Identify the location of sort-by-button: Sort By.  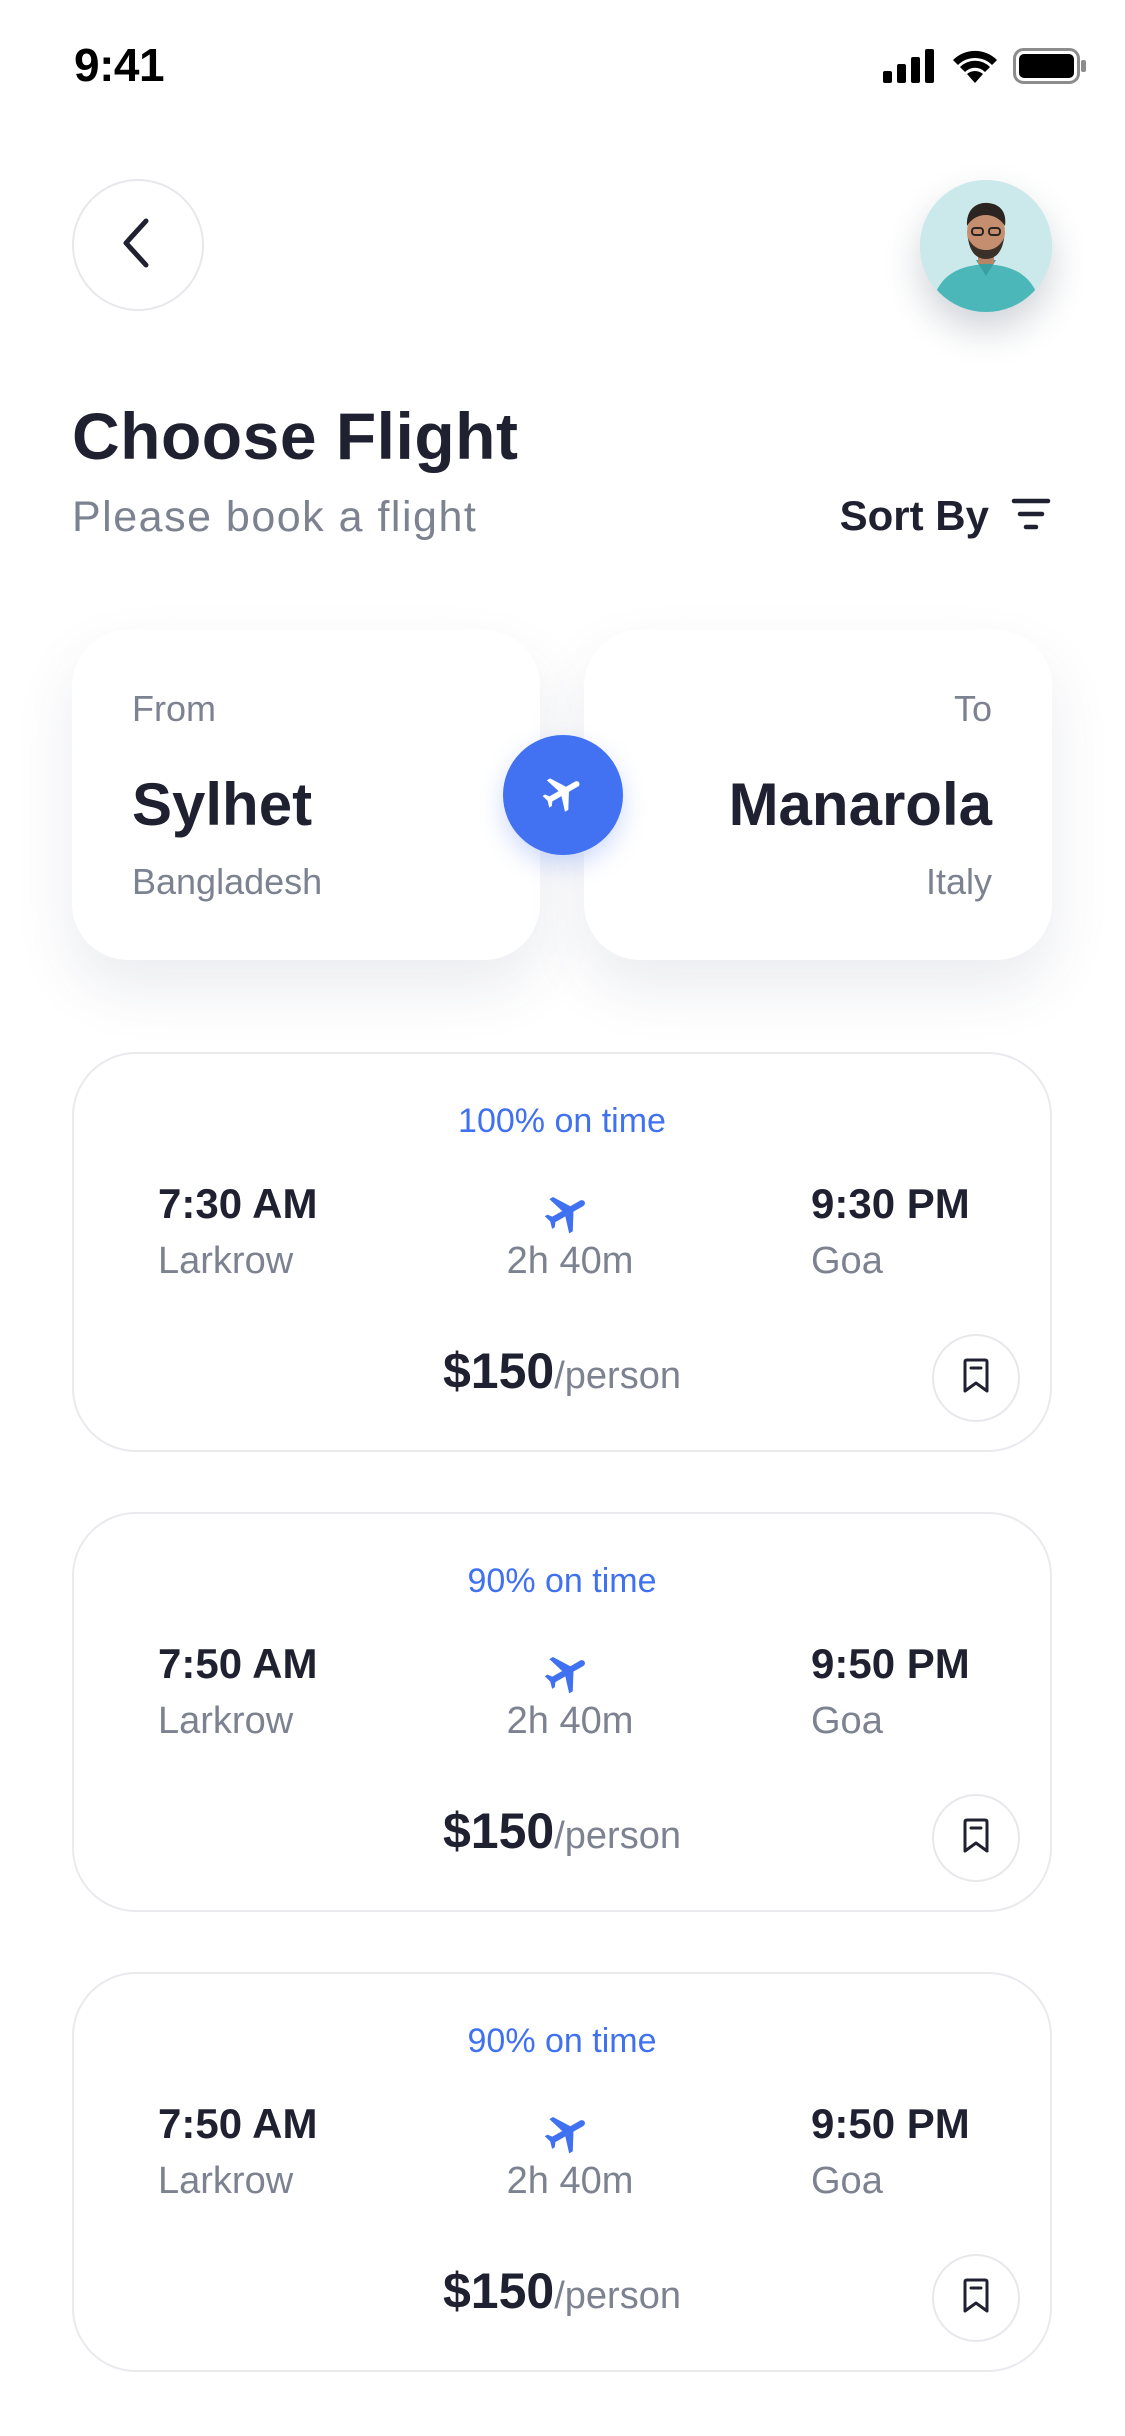
(945, 516).